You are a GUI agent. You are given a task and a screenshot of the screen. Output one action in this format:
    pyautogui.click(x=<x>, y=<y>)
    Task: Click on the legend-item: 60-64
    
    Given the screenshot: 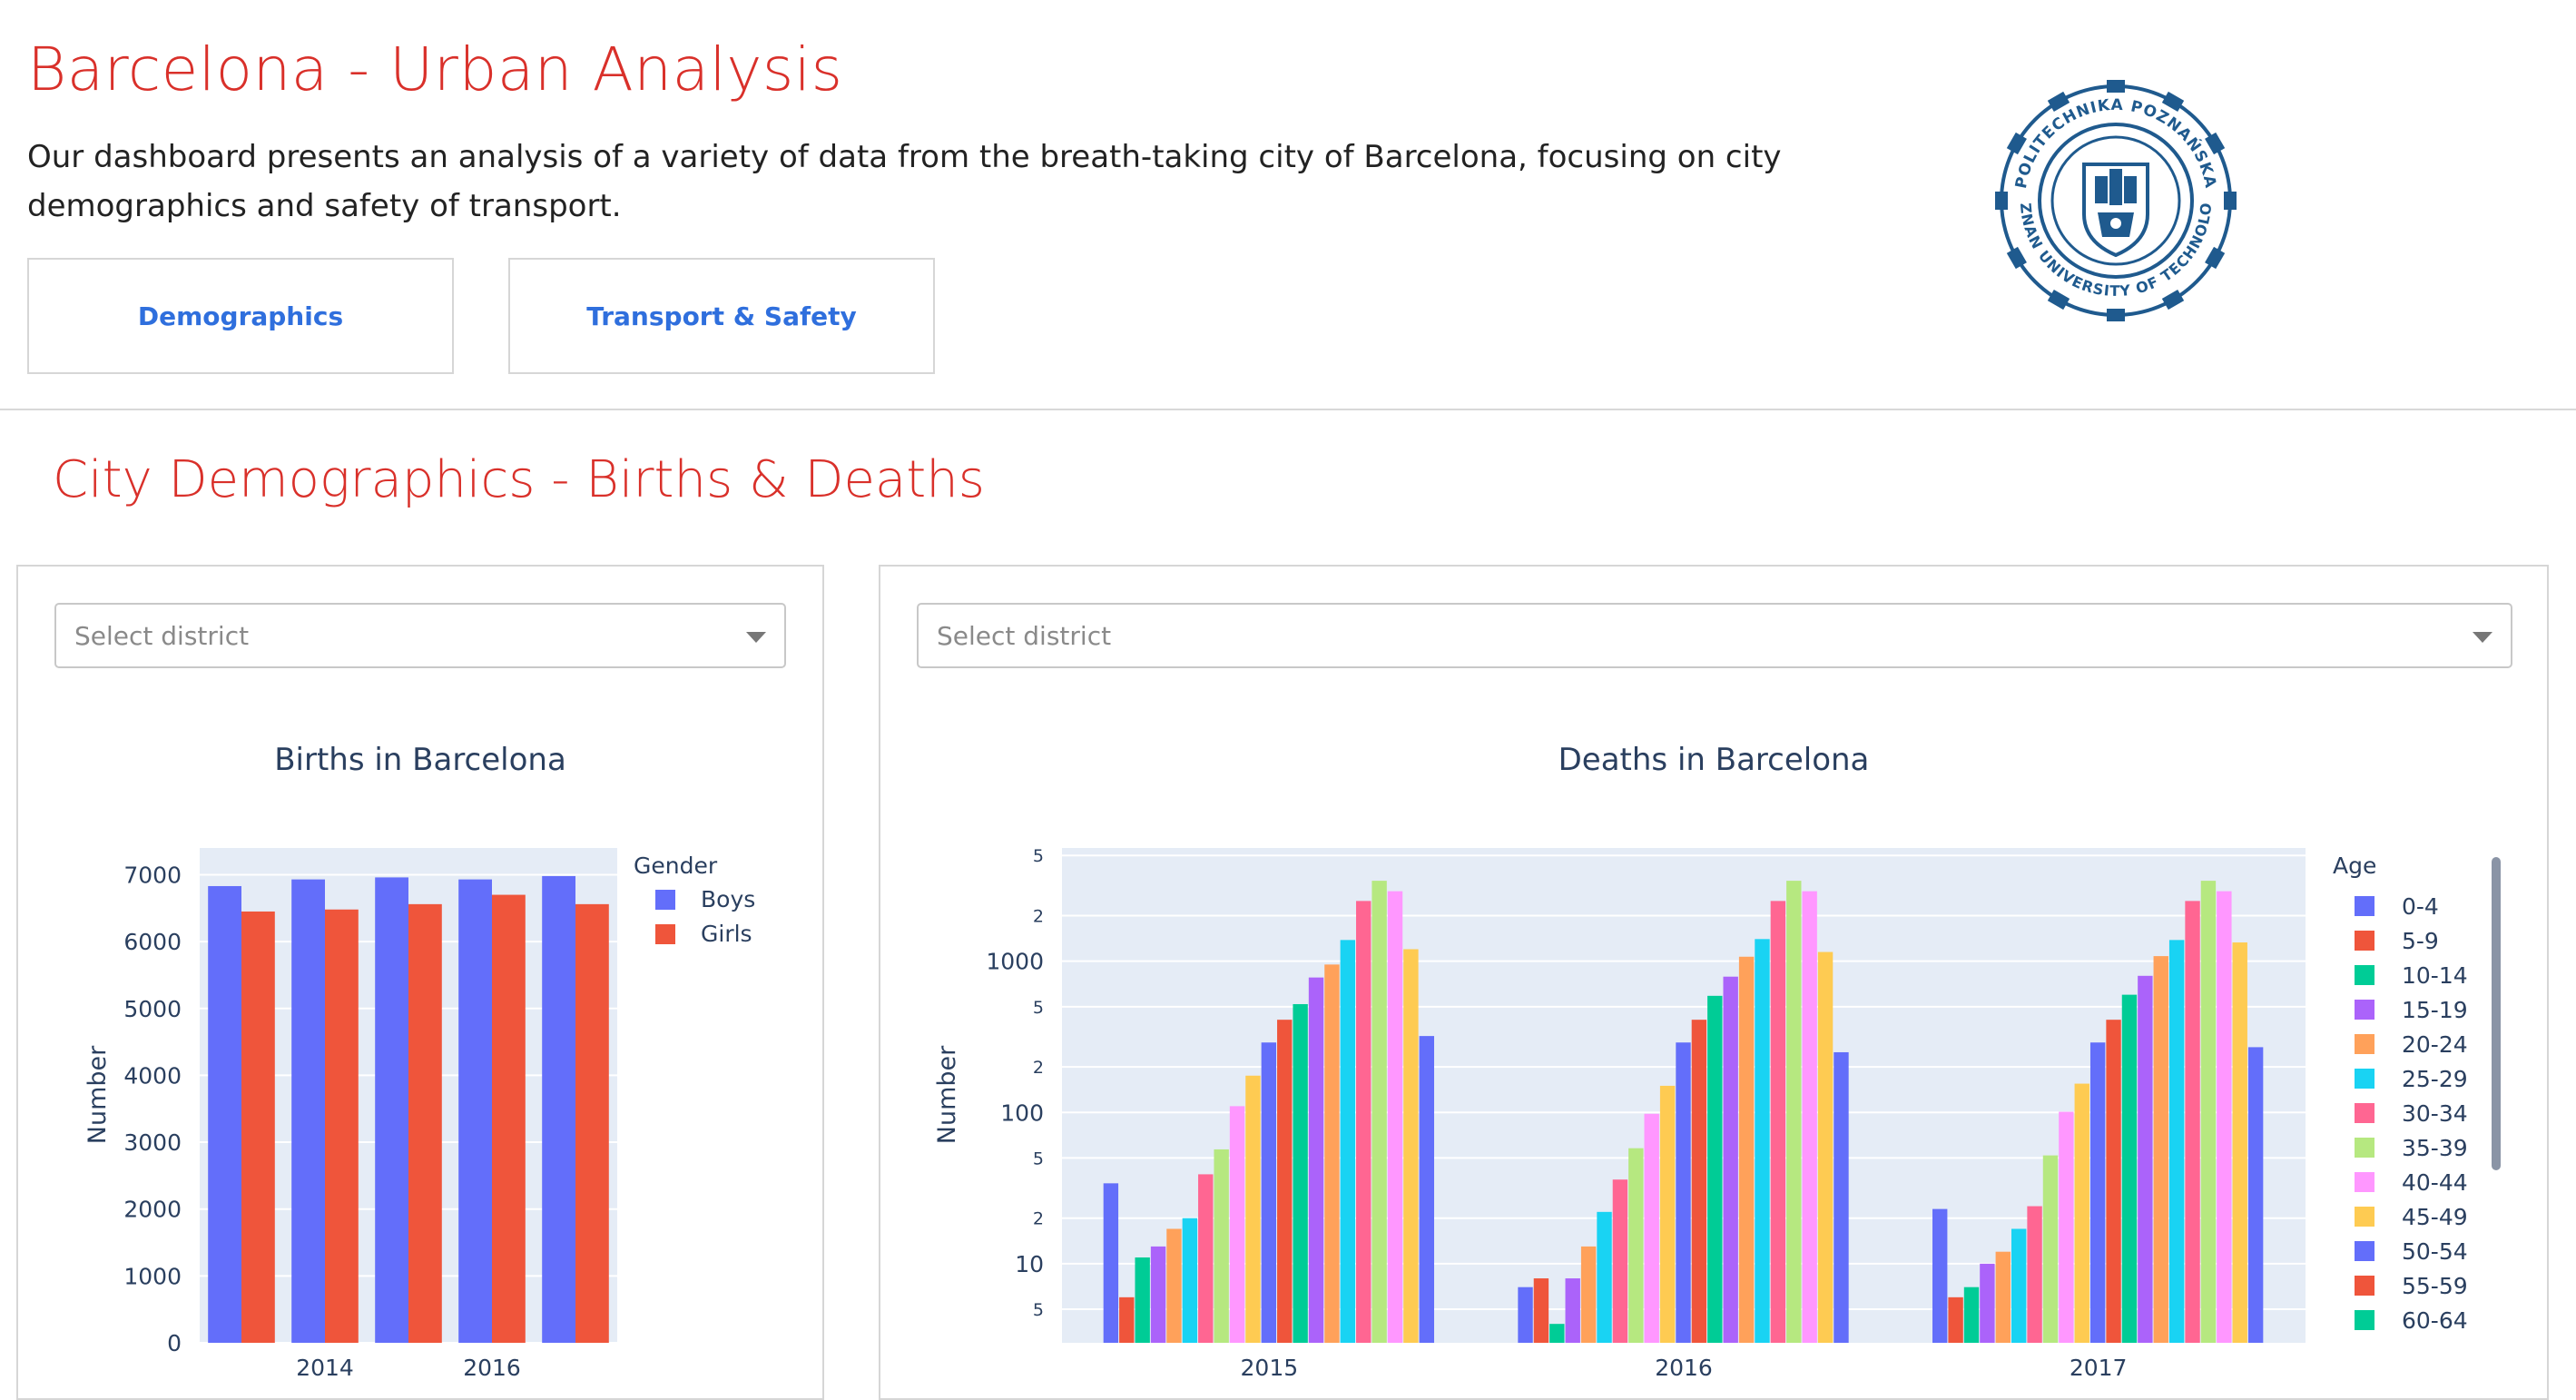 What is the action you would take?
    pyautogui.click(x=2435, y=1320)
    